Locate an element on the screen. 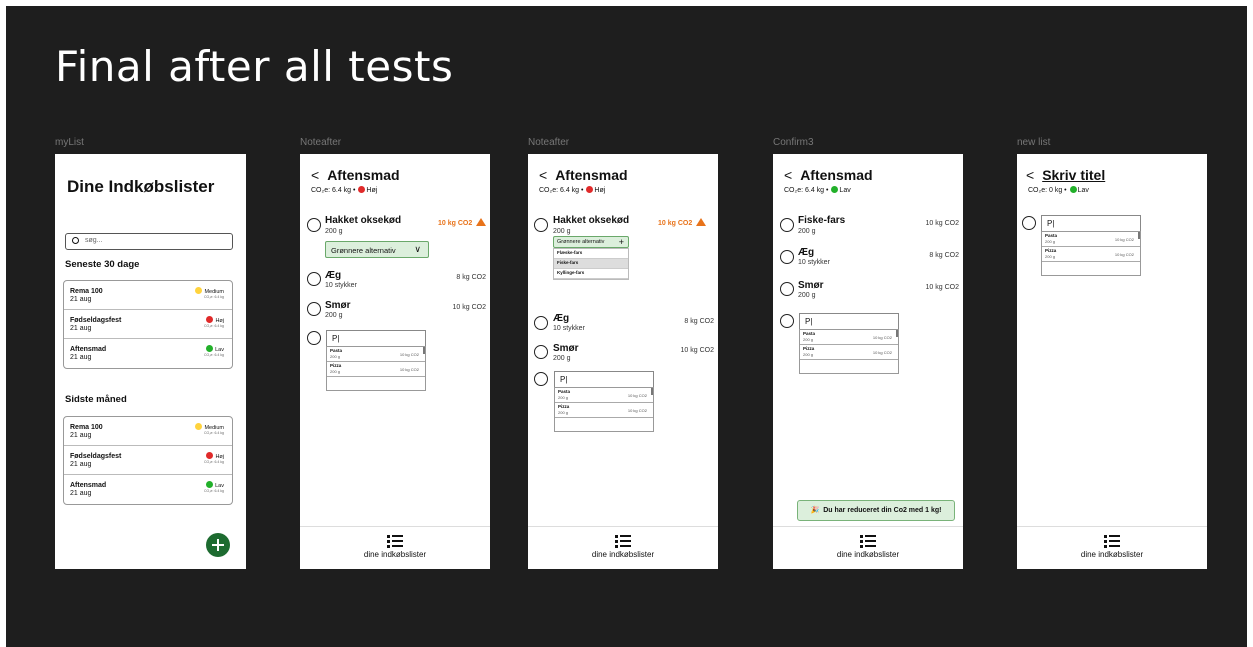 This screenshot has width=1253, height=647. alternative-item: Flæske-fars is located at coordinates (591, 254).